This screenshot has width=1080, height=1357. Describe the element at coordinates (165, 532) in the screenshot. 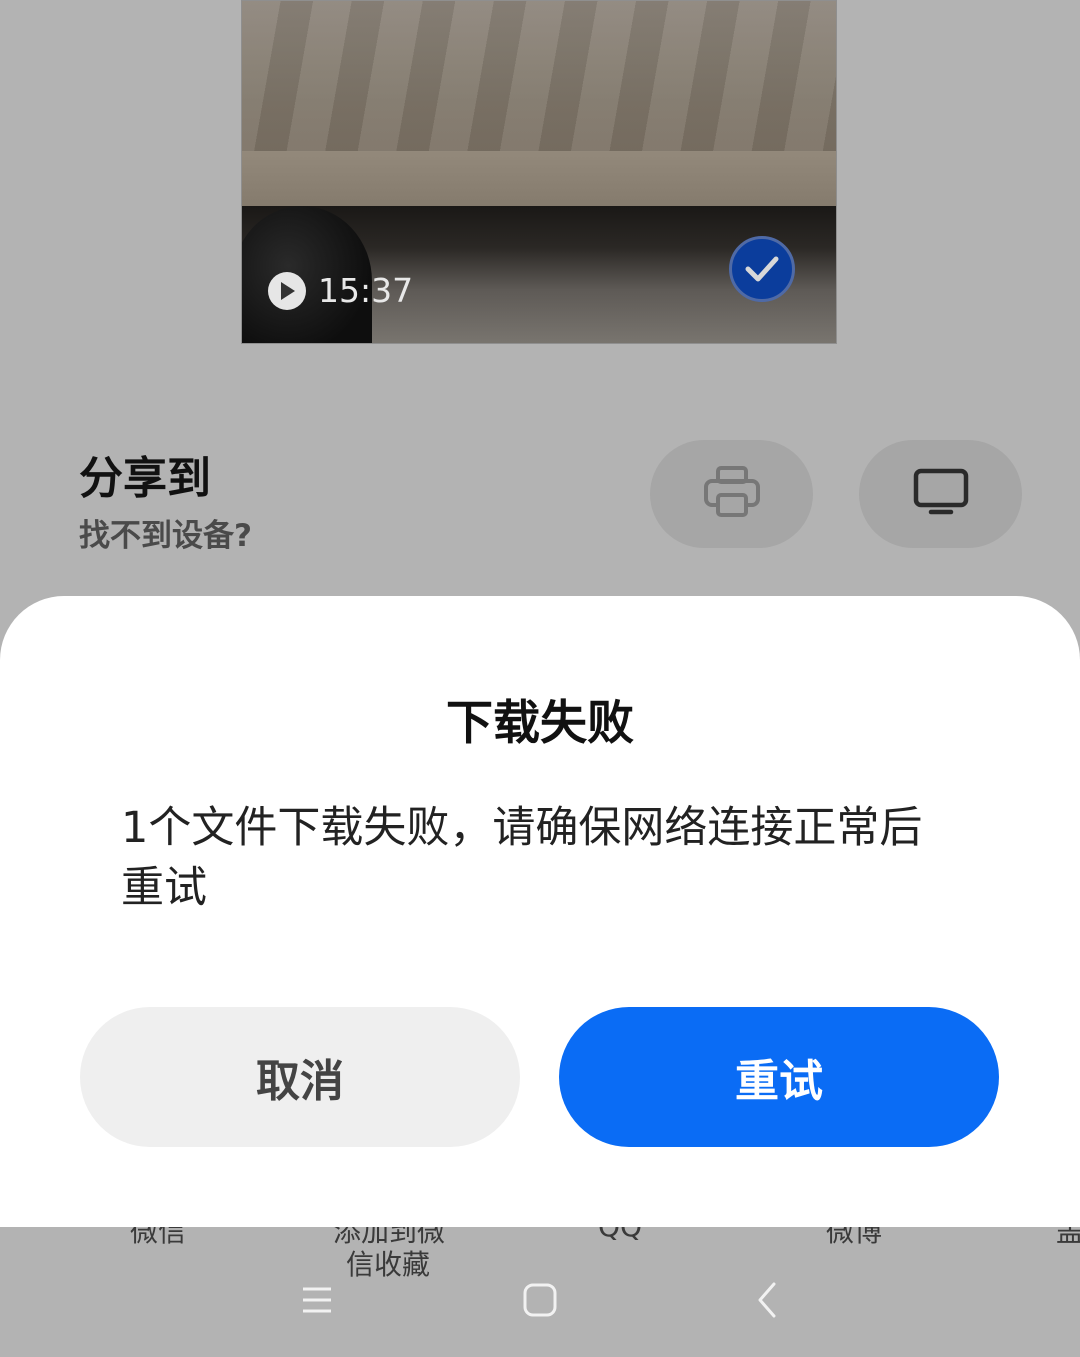

I see `find-device-link: 找不到设备?` at that location.